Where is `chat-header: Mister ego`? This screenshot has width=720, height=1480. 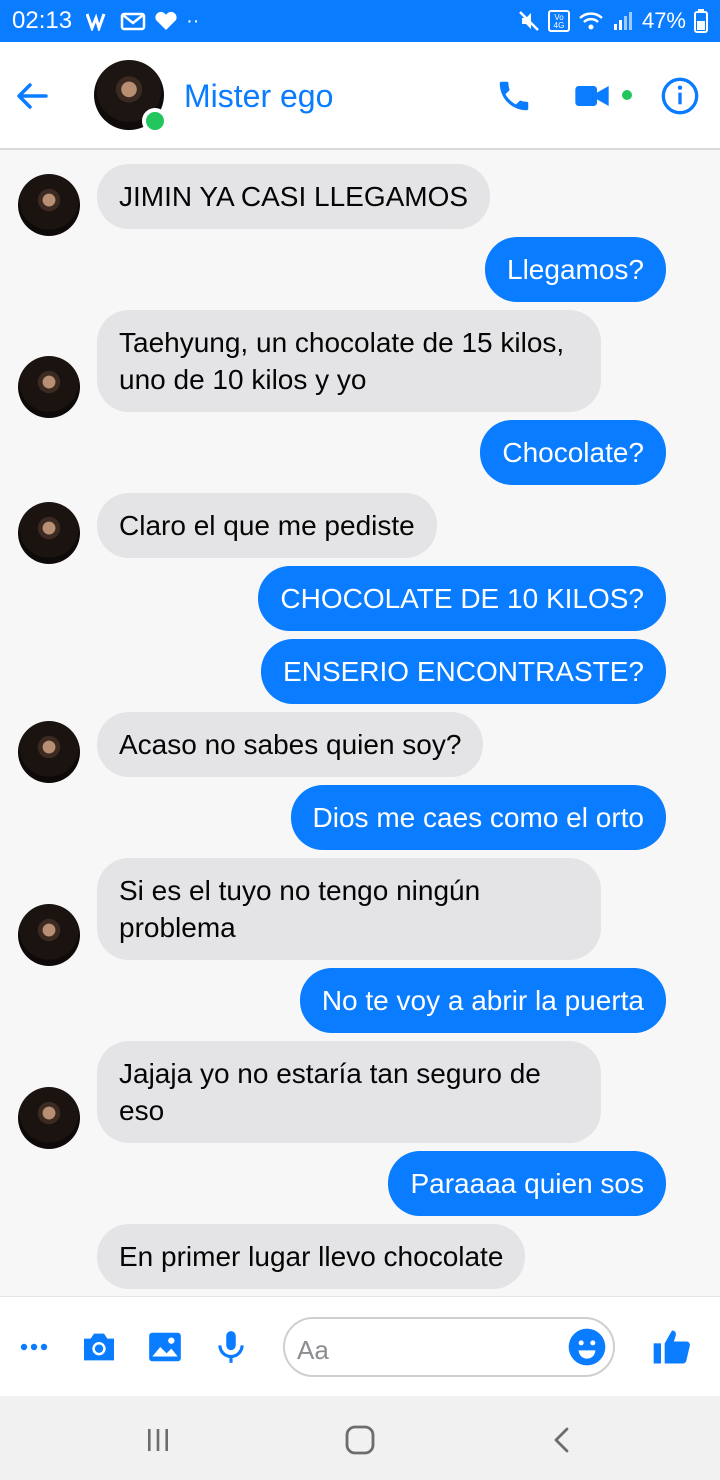 chat-header: Mister ego is located at coordinates (360, 96).